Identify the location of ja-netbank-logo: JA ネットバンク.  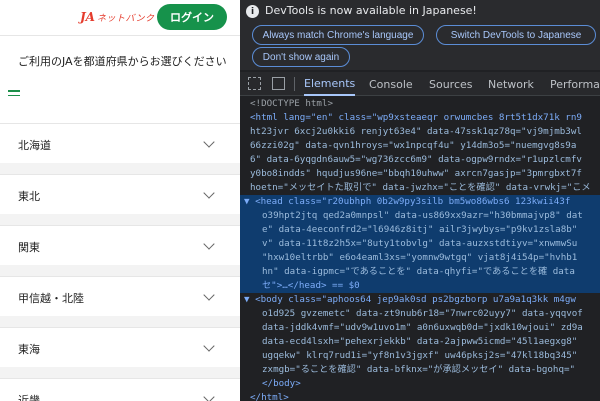
(117, 17).